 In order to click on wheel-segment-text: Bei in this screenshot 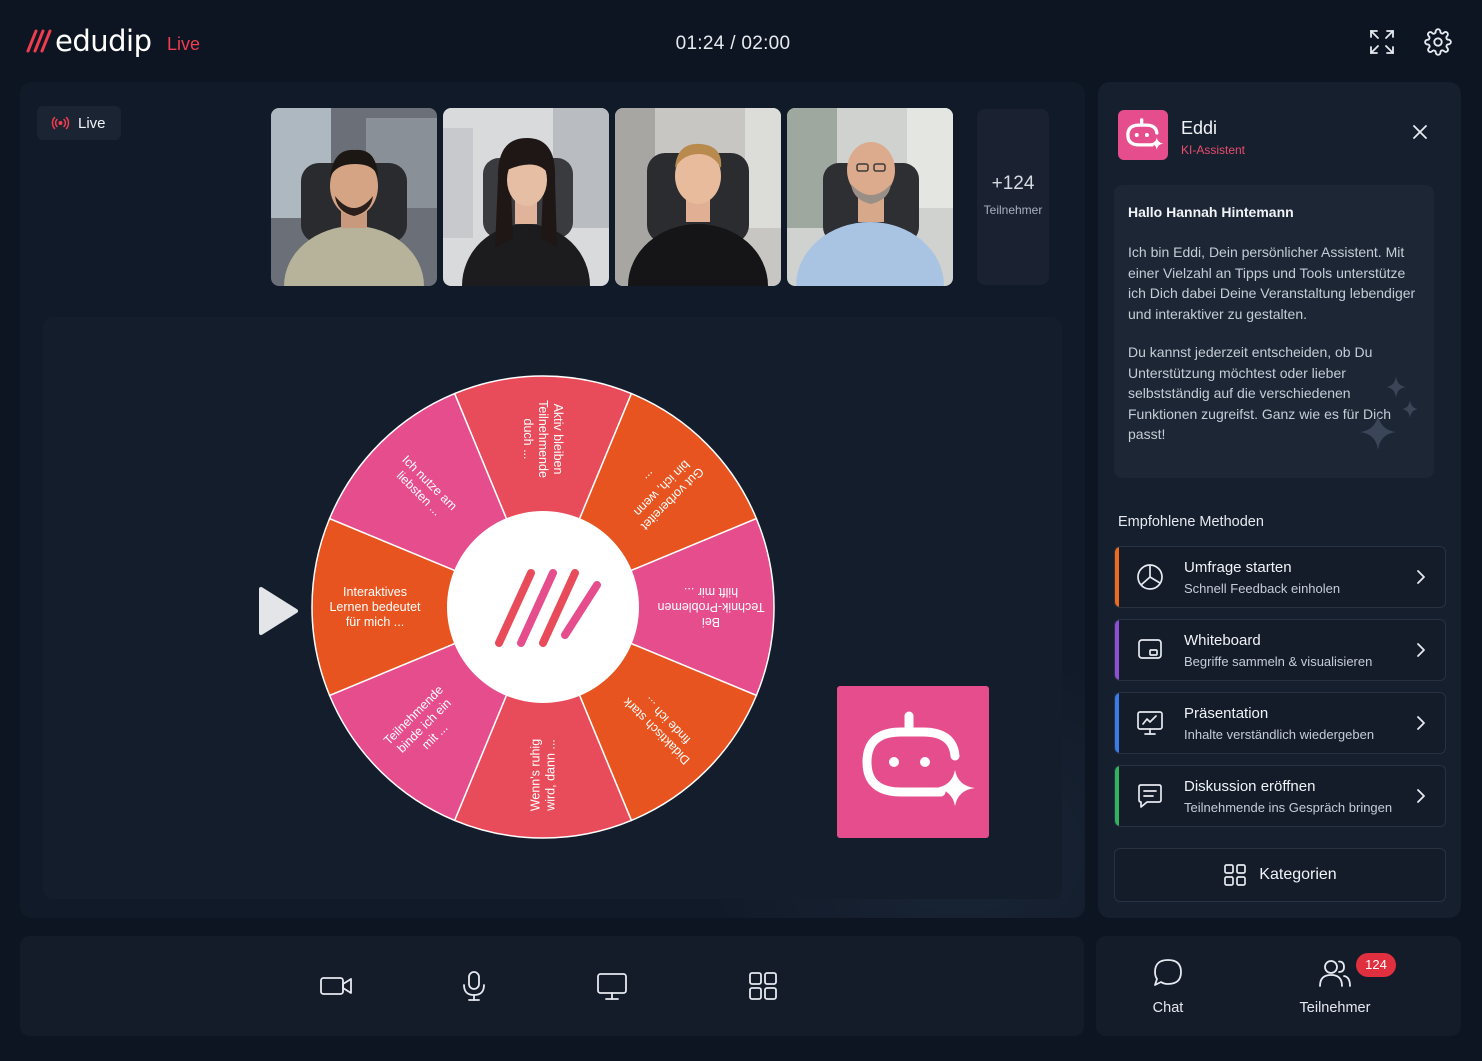, I will do `click(711, 622)`.